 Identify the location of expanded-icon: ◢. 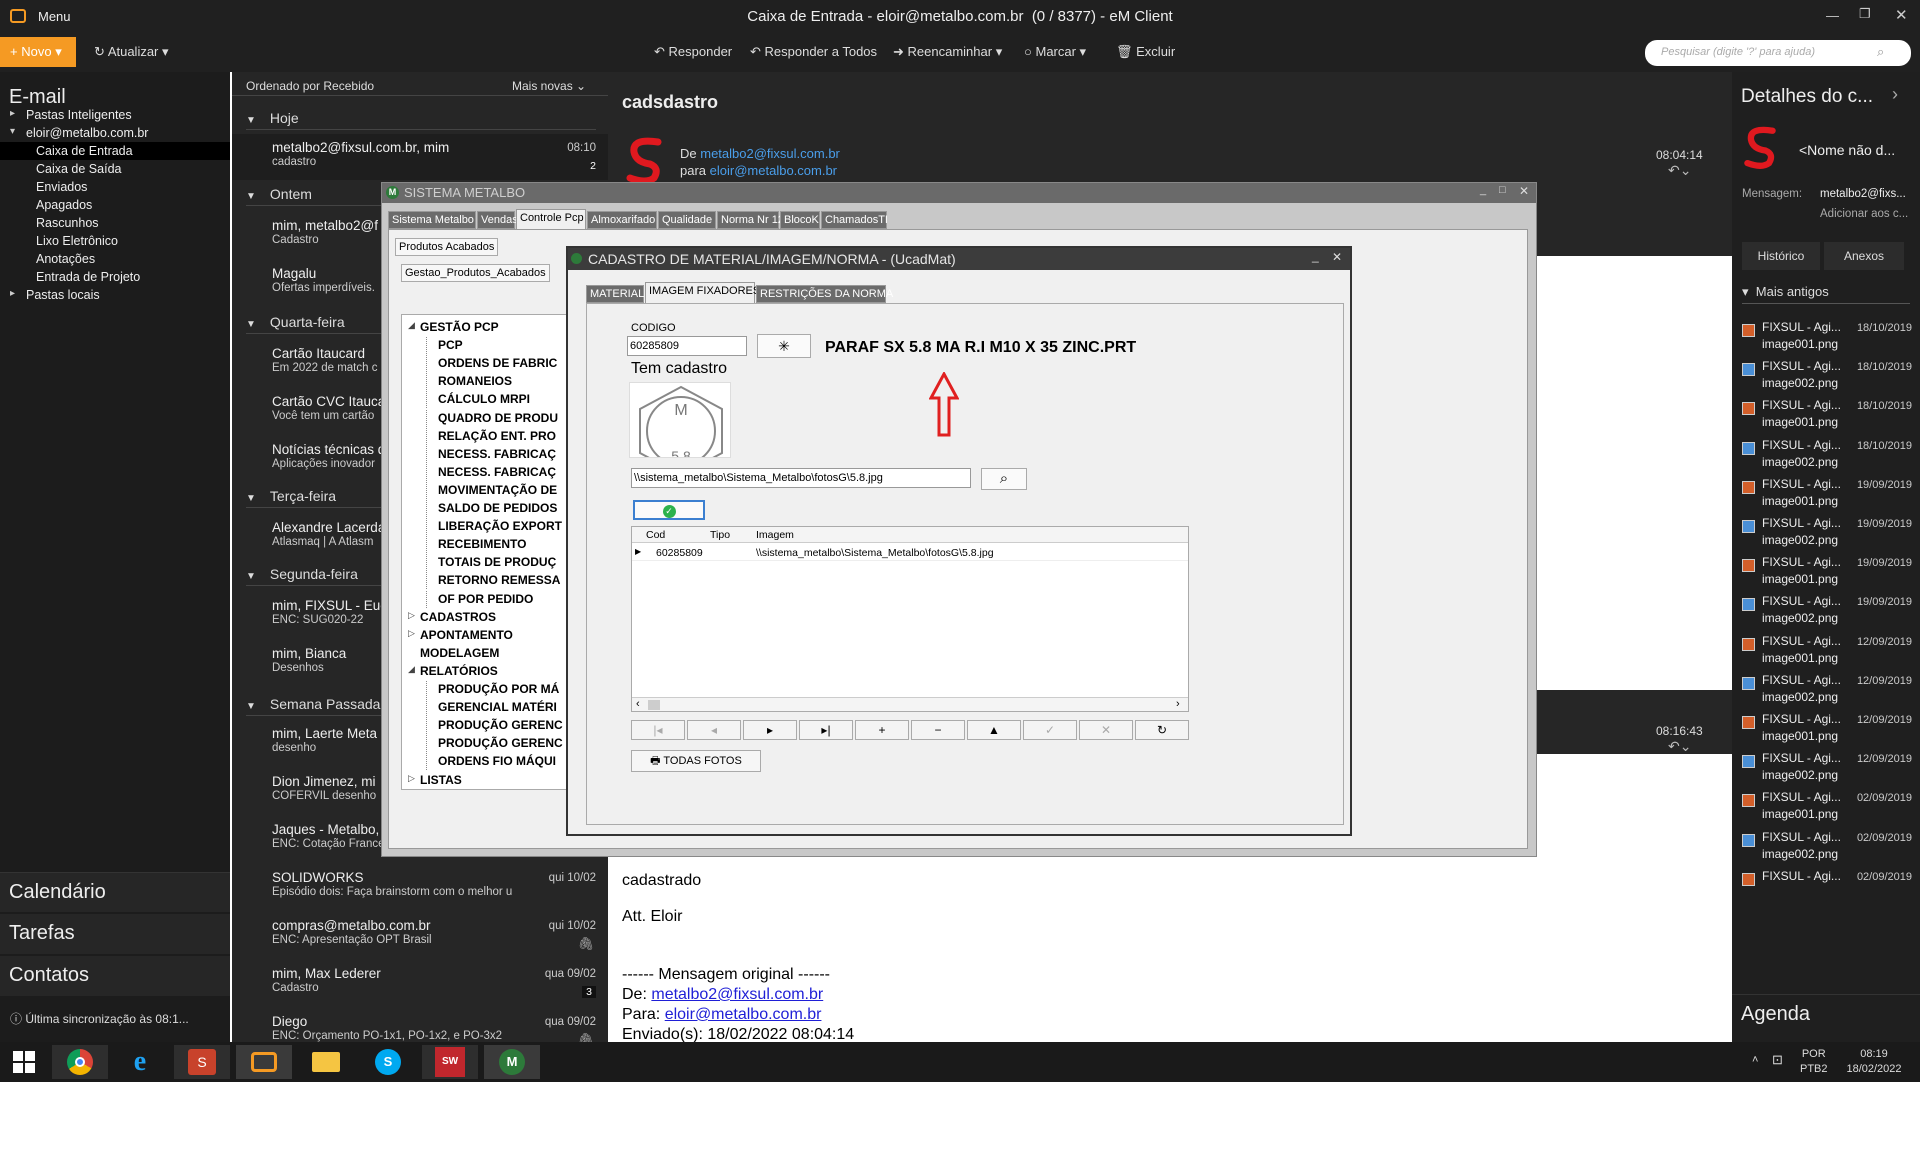
(411, 669).